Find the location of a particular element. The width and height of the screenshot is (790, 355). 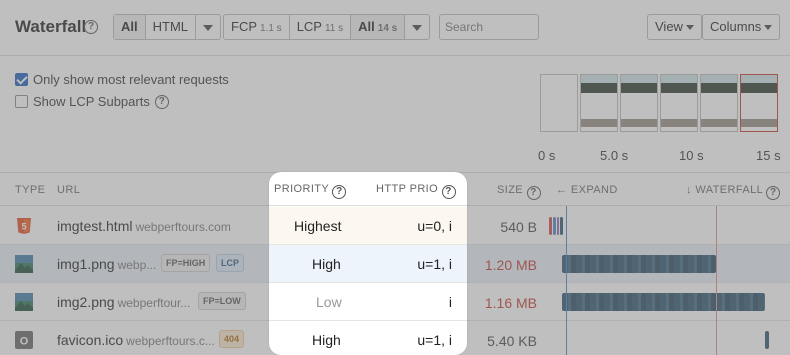

timing-filter-lcp: LCP 11 s is located at coordinates (321, 27).